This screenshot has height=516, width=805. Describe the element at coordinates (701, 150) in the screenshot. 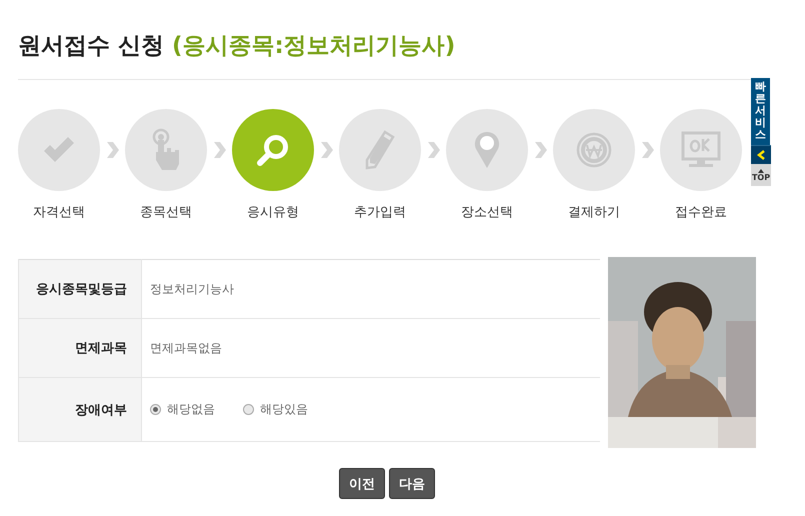

I see `monitor-ok-icon` at that location.